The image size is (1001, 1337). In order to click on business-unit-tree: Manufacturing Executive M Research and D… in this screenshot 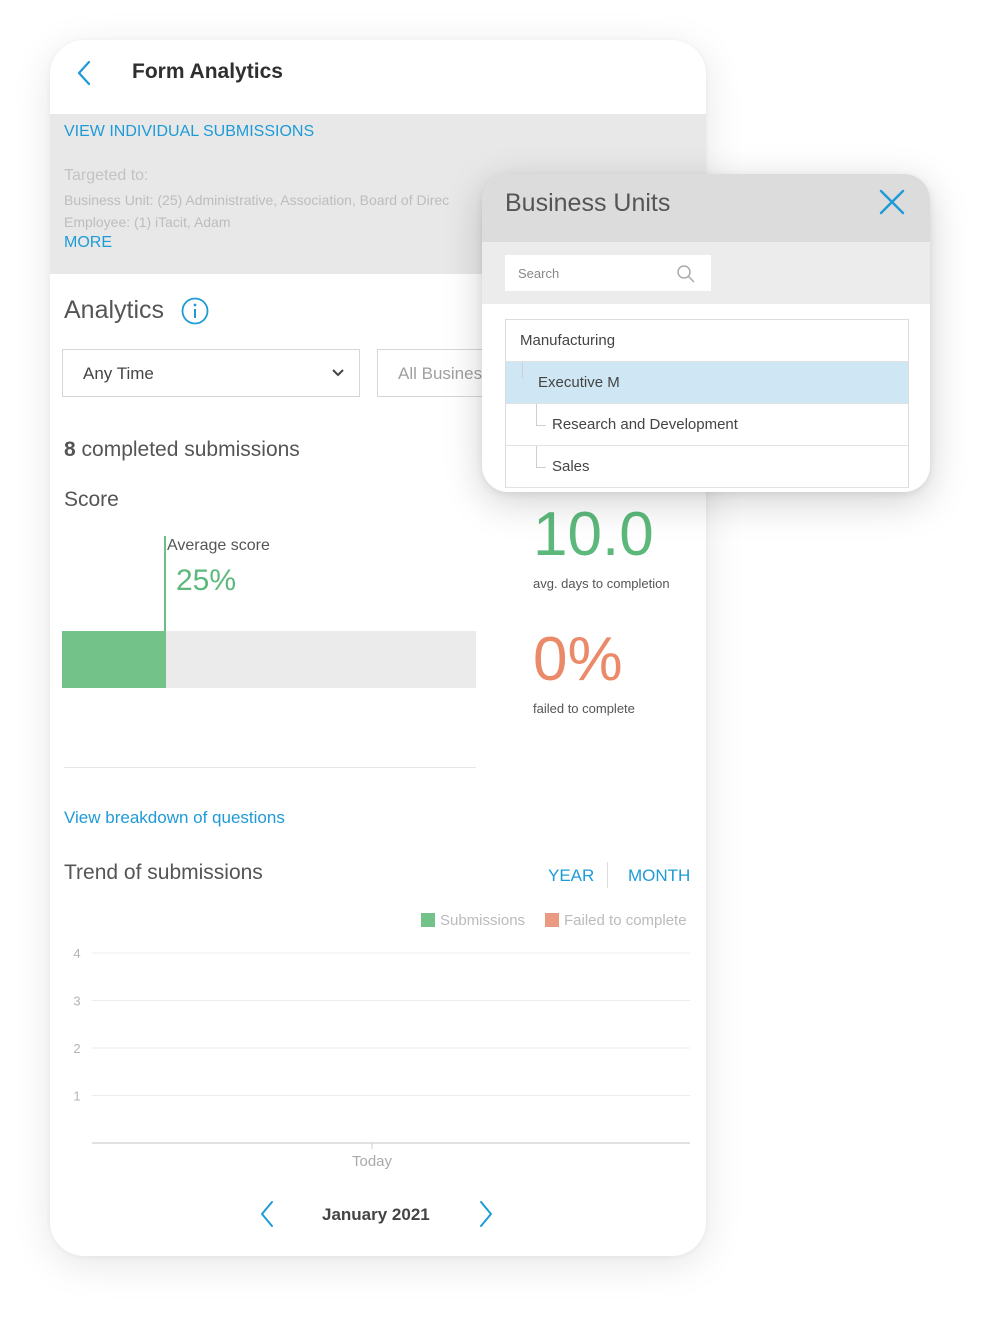, I will do `click(707, 403)`.